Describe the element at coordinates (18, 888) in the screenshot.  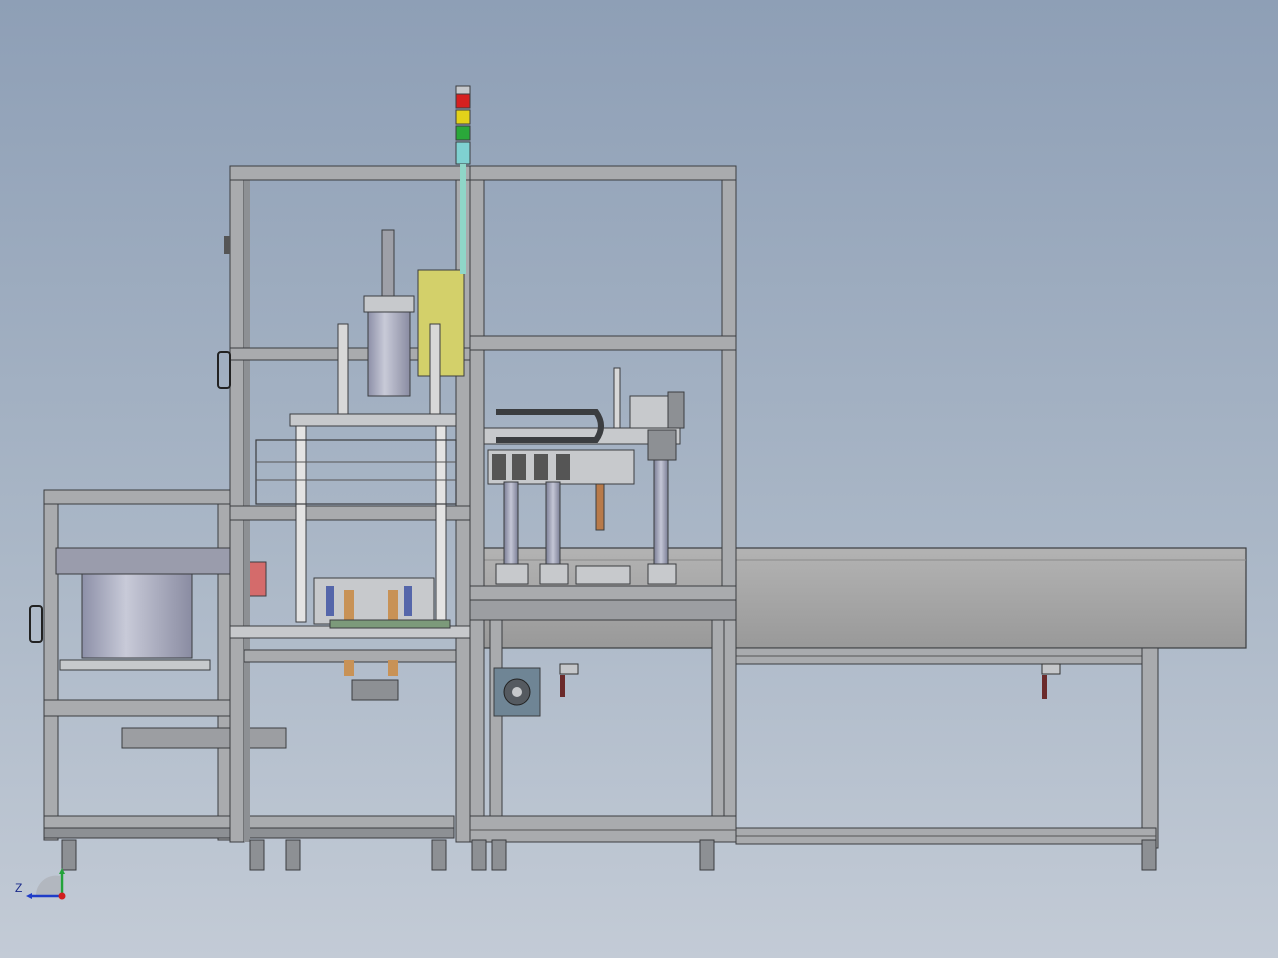
I see `axis-z-label: Z` at that location.